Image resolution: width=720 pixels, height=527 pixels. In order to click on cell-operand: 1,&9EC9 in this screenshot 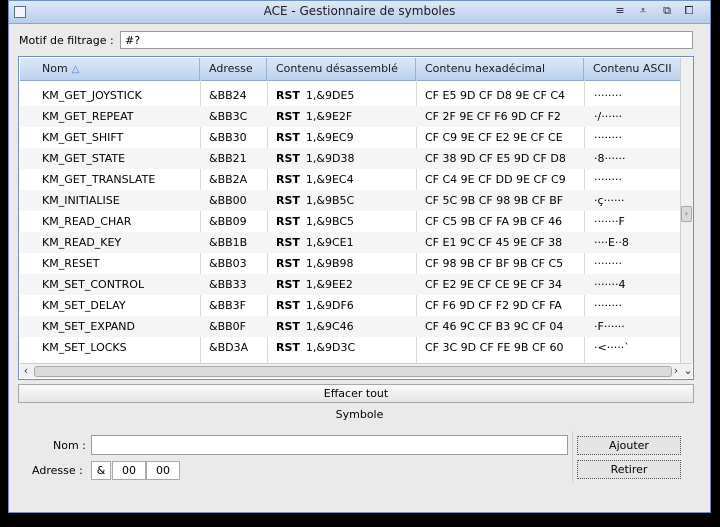, I will do `click(329, 137)`.